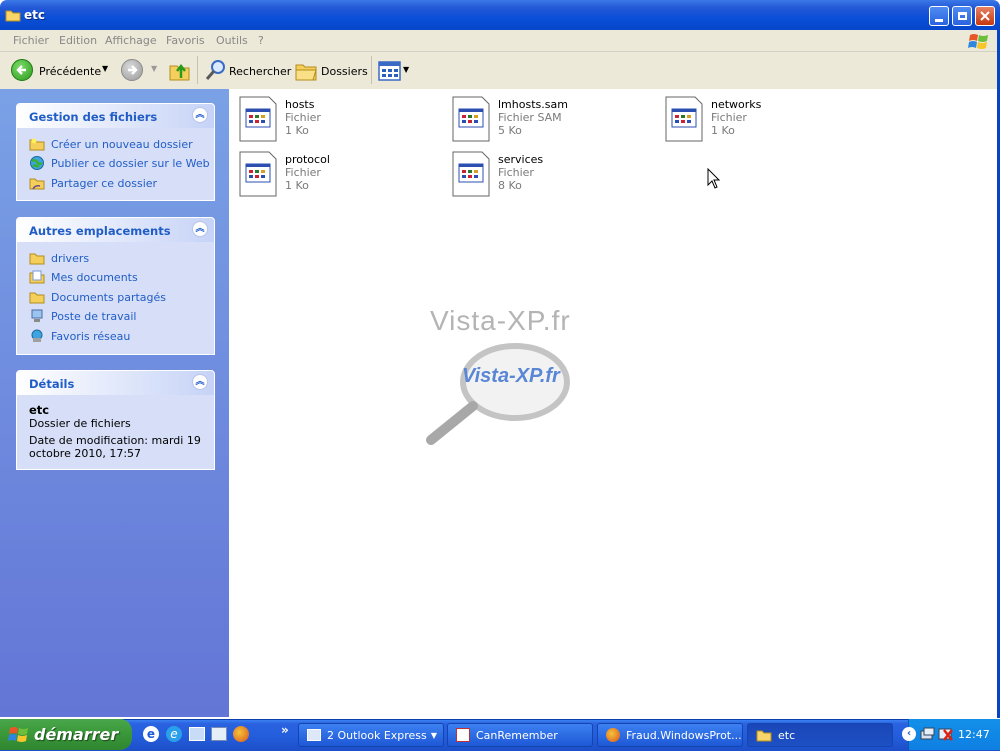 This screenshot has width=1000, height=751. I want to click on details-name: etc, so click(39, 410).